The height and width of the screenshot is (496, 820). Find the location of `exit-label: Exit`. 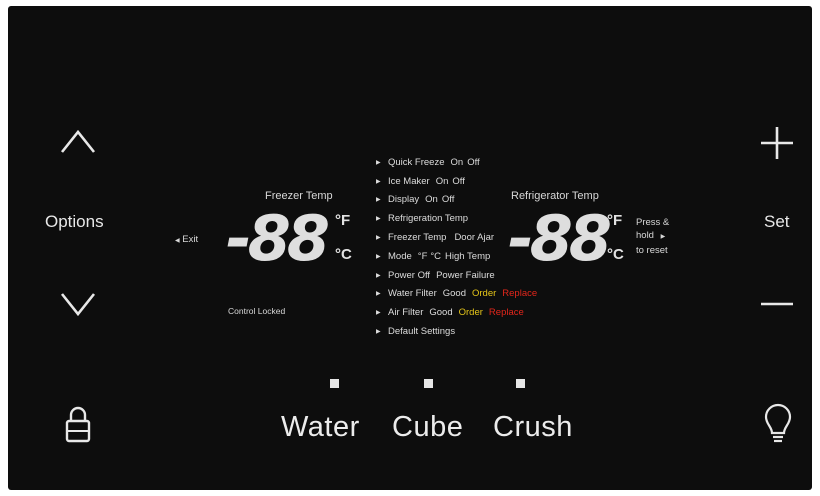

exit-label: Exit is located at coordinates (190, 239).